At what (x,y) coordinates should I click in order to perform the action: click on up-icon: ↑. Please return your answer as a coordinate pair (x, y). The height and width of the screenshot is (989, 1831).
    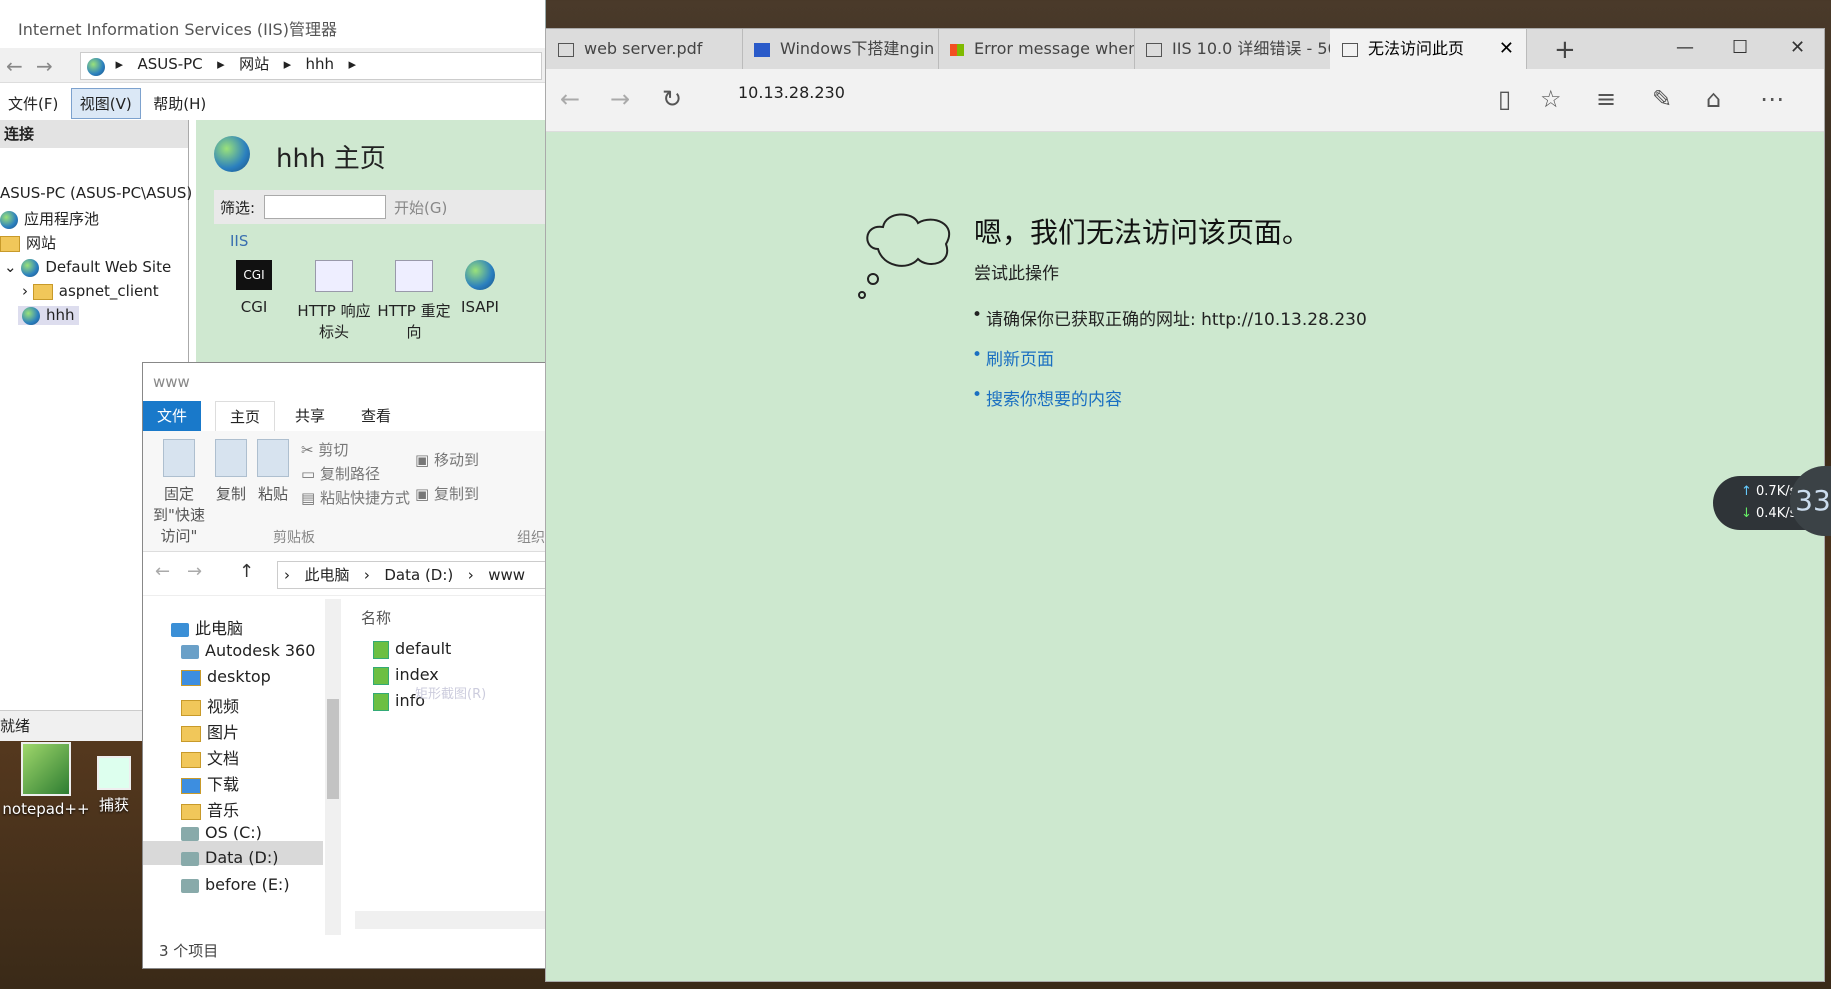
    Looking at the image, I should click on (246, 571).